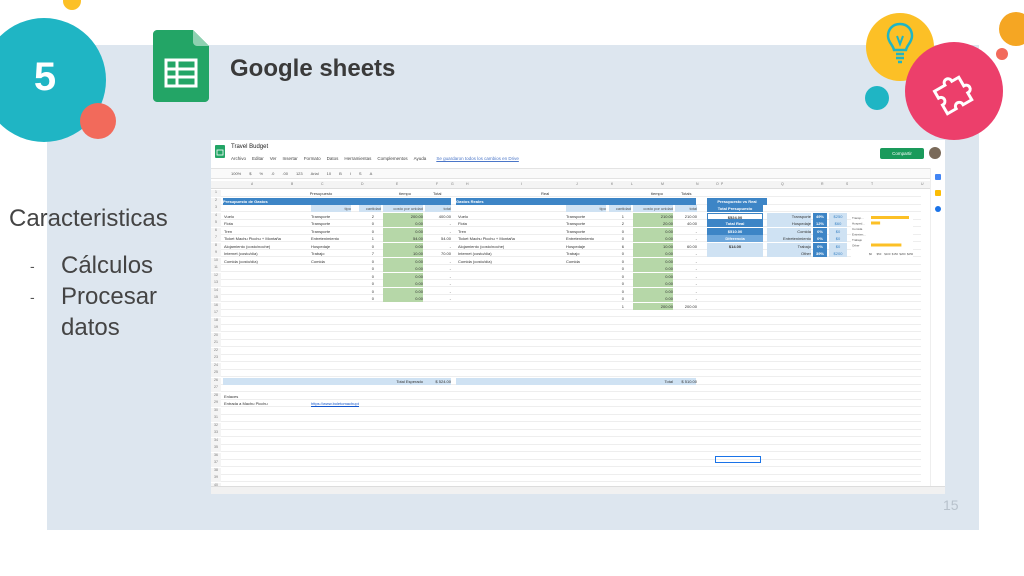 This screenshot has width=1024, height=576. What do you see at coordinates (261, 173) in the screenshot?
I see `toolbar-item: %` at bounding box center [261, 173].